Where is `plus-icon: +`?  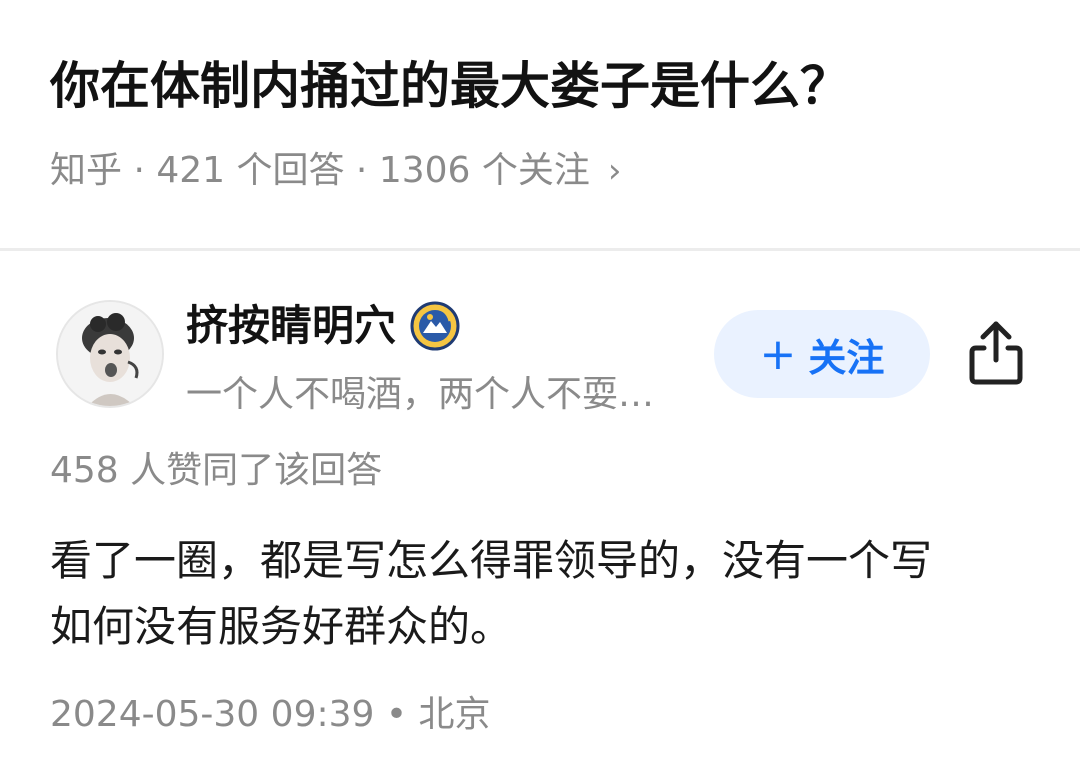
plus-icon: + is located at coordinates (778, 354).